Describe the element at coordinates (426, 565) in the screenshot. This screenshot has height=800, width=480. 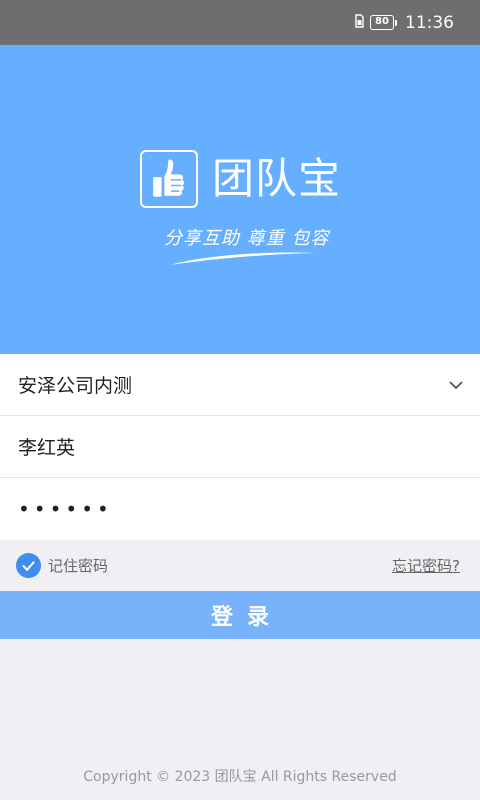
I see `forgot-password-link: 忘记密码?` at that location.